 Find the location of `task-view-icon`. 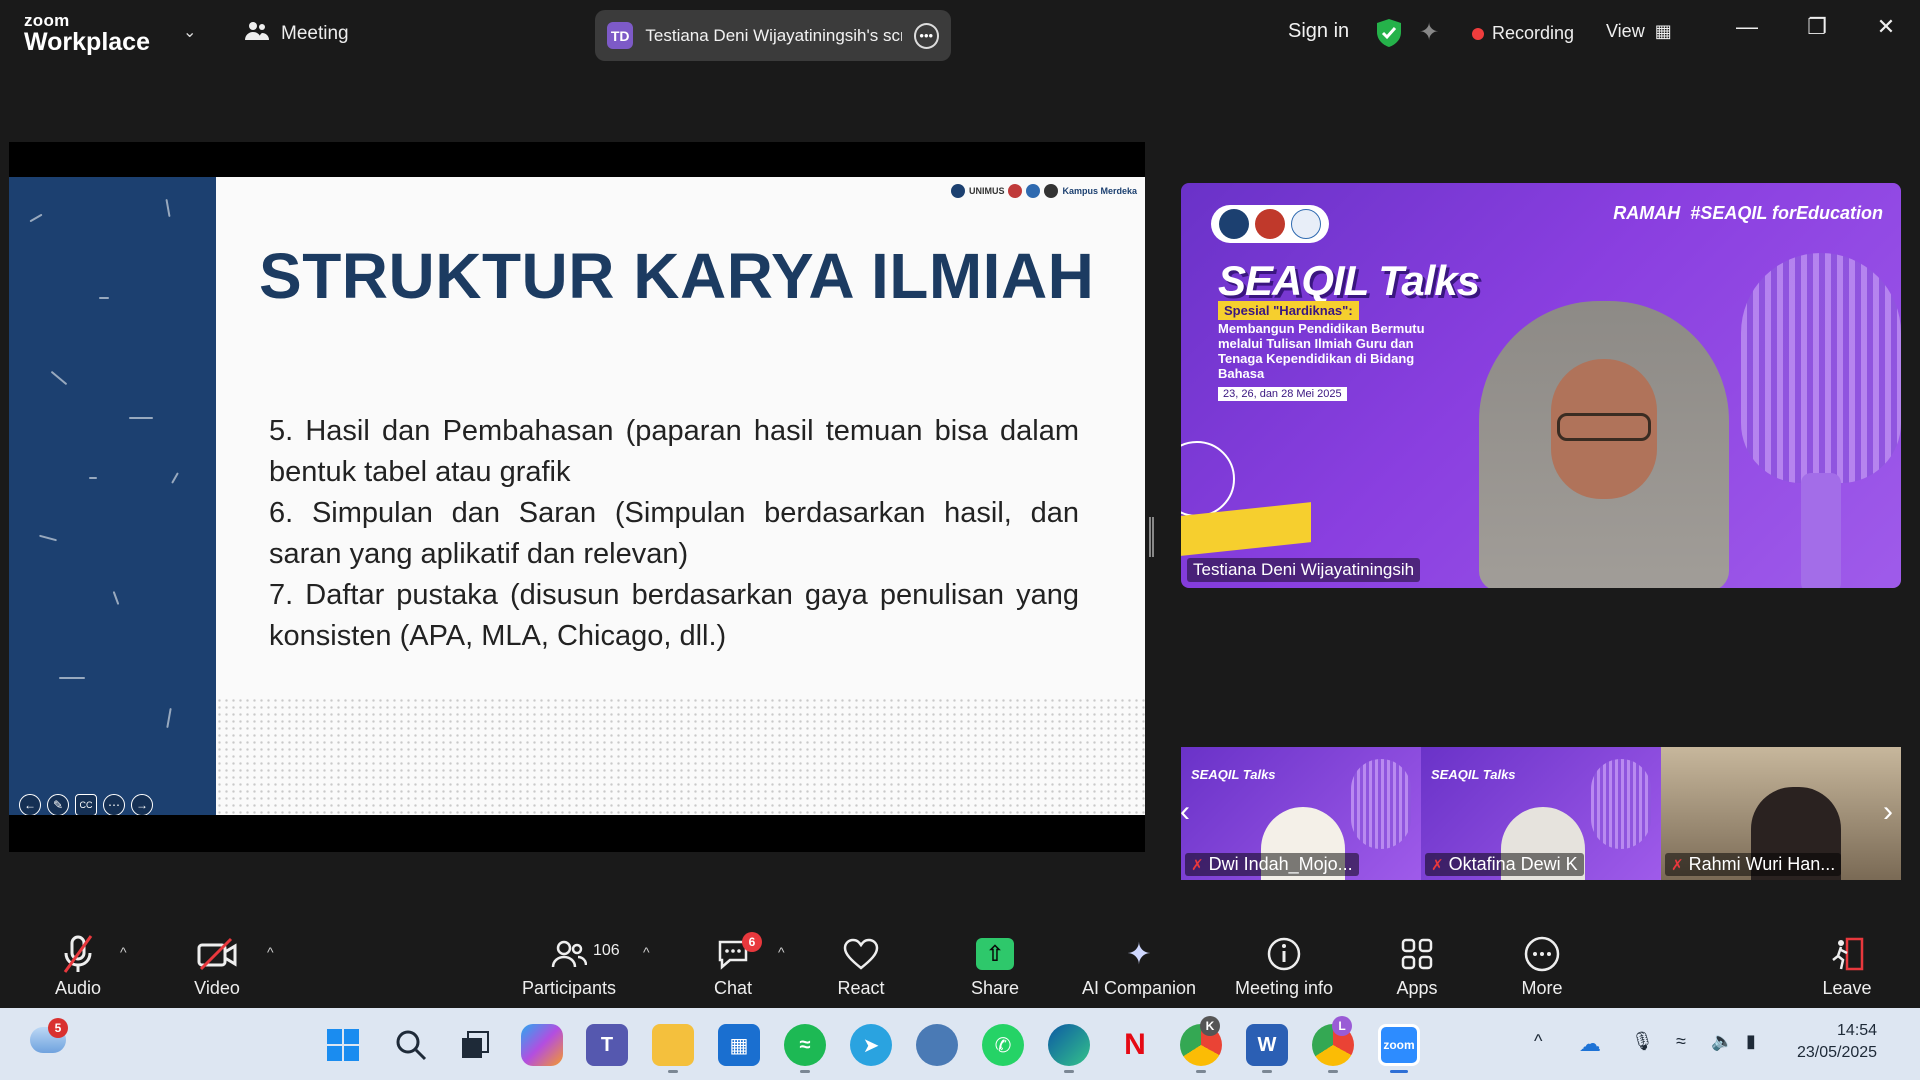

task-view-icon is located at coordinates (475, 1045).